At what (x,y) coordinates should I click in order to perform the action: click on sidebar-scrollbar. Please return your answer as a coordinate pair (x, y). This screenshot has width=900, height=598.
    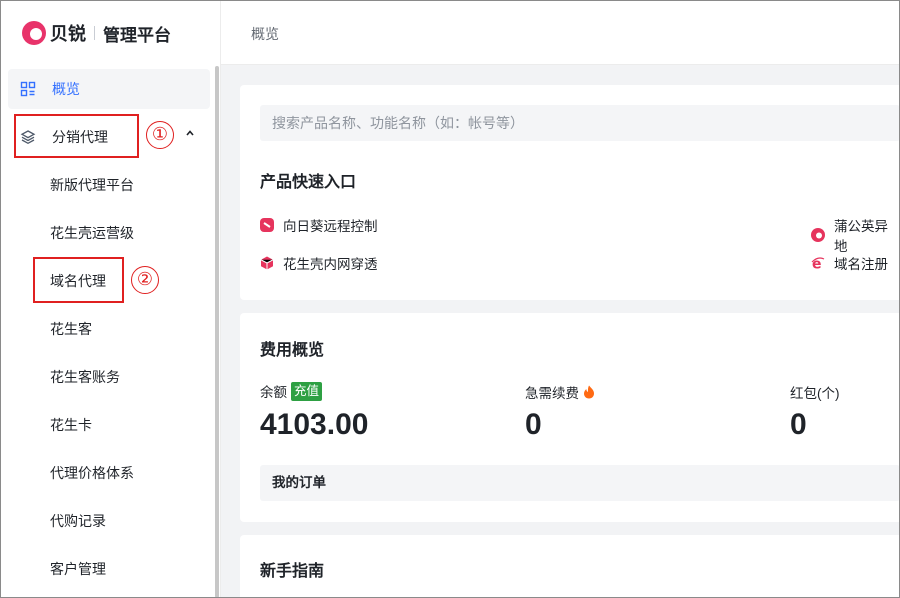
    Looking at the image, I should click on (217, 332).